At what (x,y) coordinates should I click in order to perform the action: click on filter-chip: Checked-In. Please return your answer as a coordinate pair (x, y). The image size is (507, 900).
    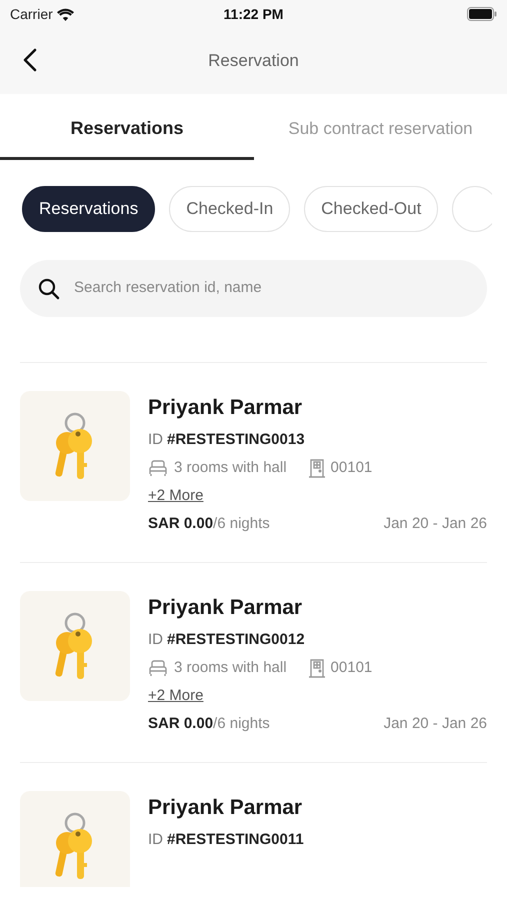
    Looking at the image, I should click on (229, 209).